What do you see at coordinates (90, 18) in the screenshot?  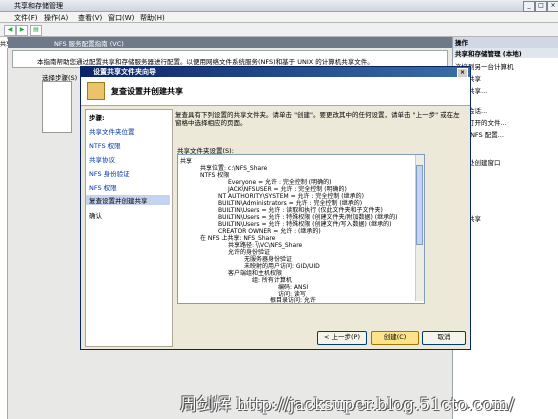 I see `menu-view: 查看(V)` at bounding box center [90, 18].